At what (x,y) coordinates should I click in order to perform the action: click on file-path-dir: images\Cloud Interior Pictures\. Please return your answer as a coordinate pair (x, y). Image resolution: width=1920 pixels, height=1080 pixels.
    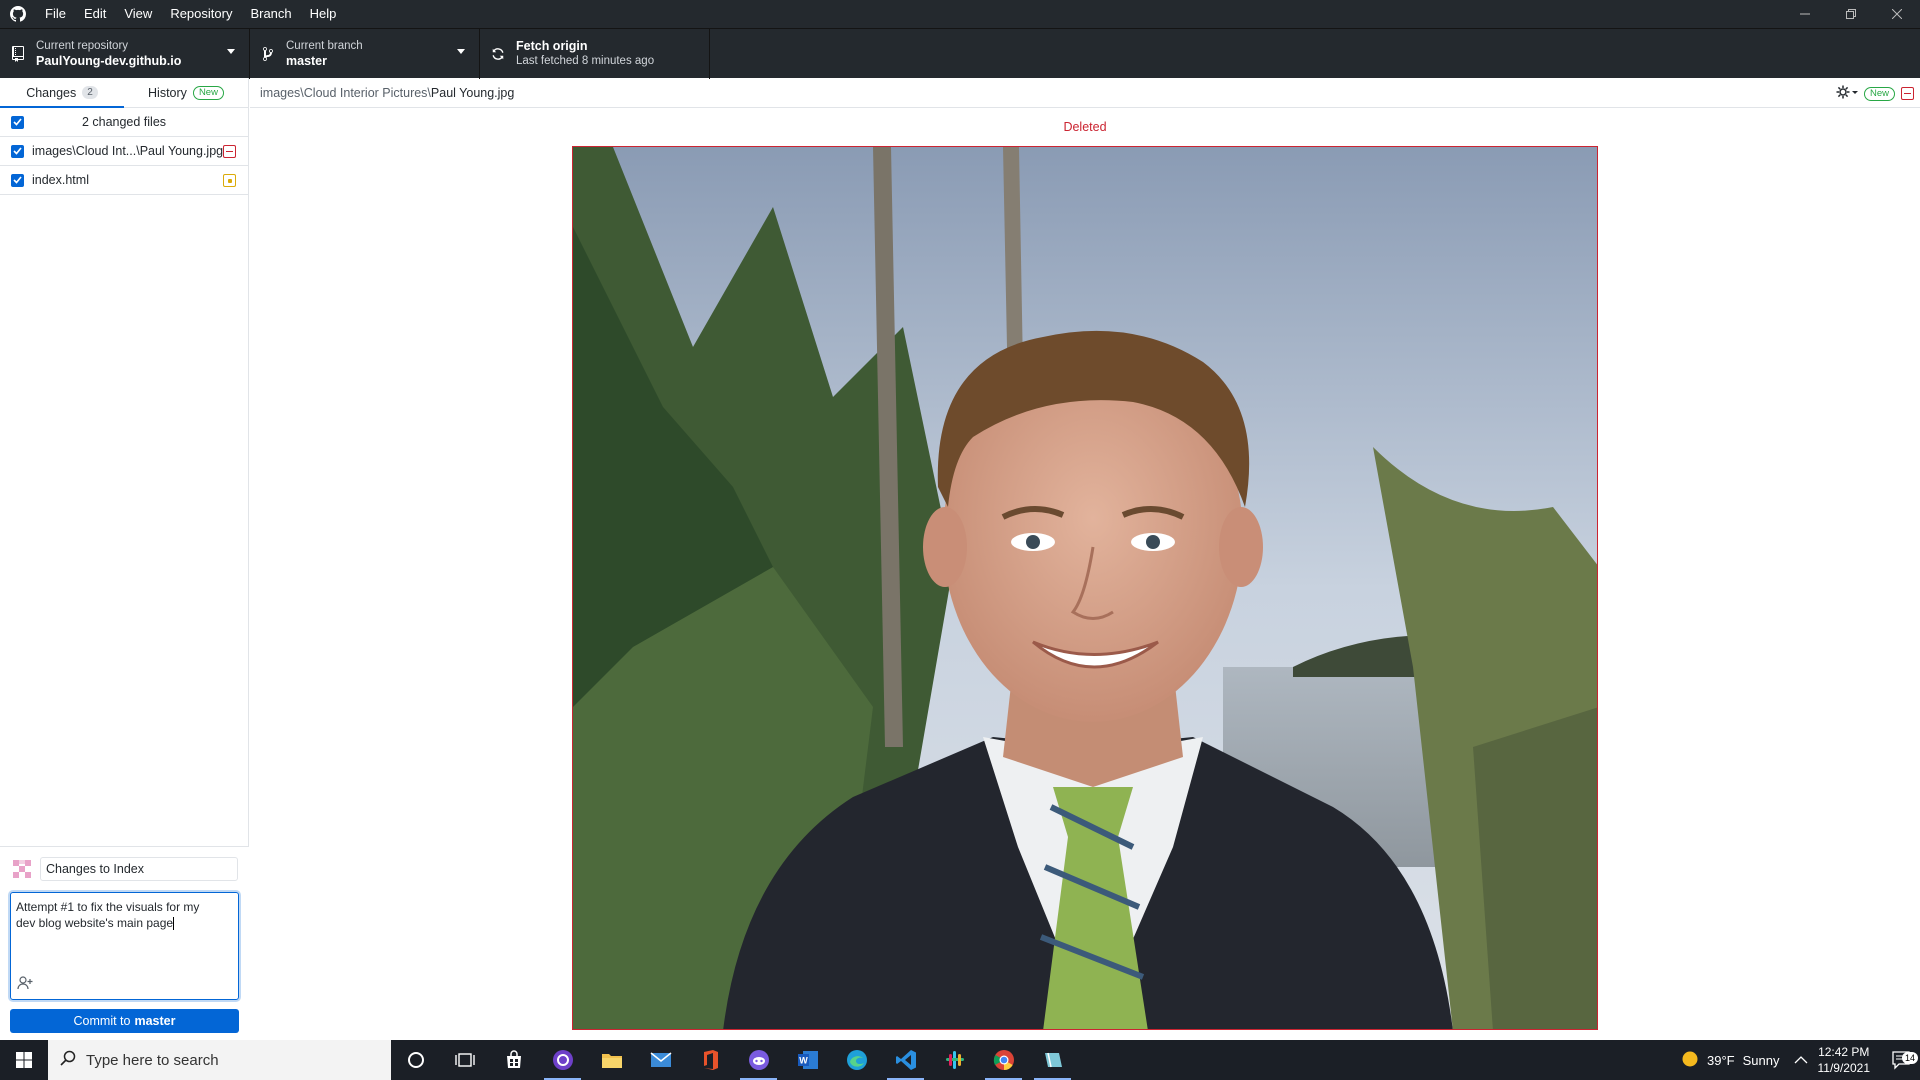
    Looking at the image, I should click on (345, 92).